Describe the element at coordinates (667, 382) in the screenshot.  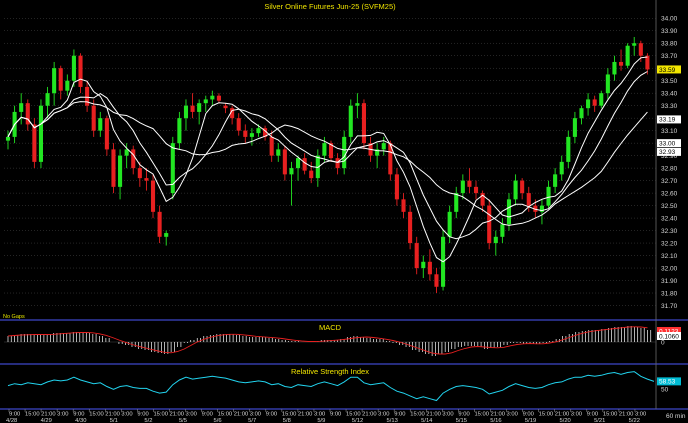
I see `price-badge-label: 58.53` at that location.